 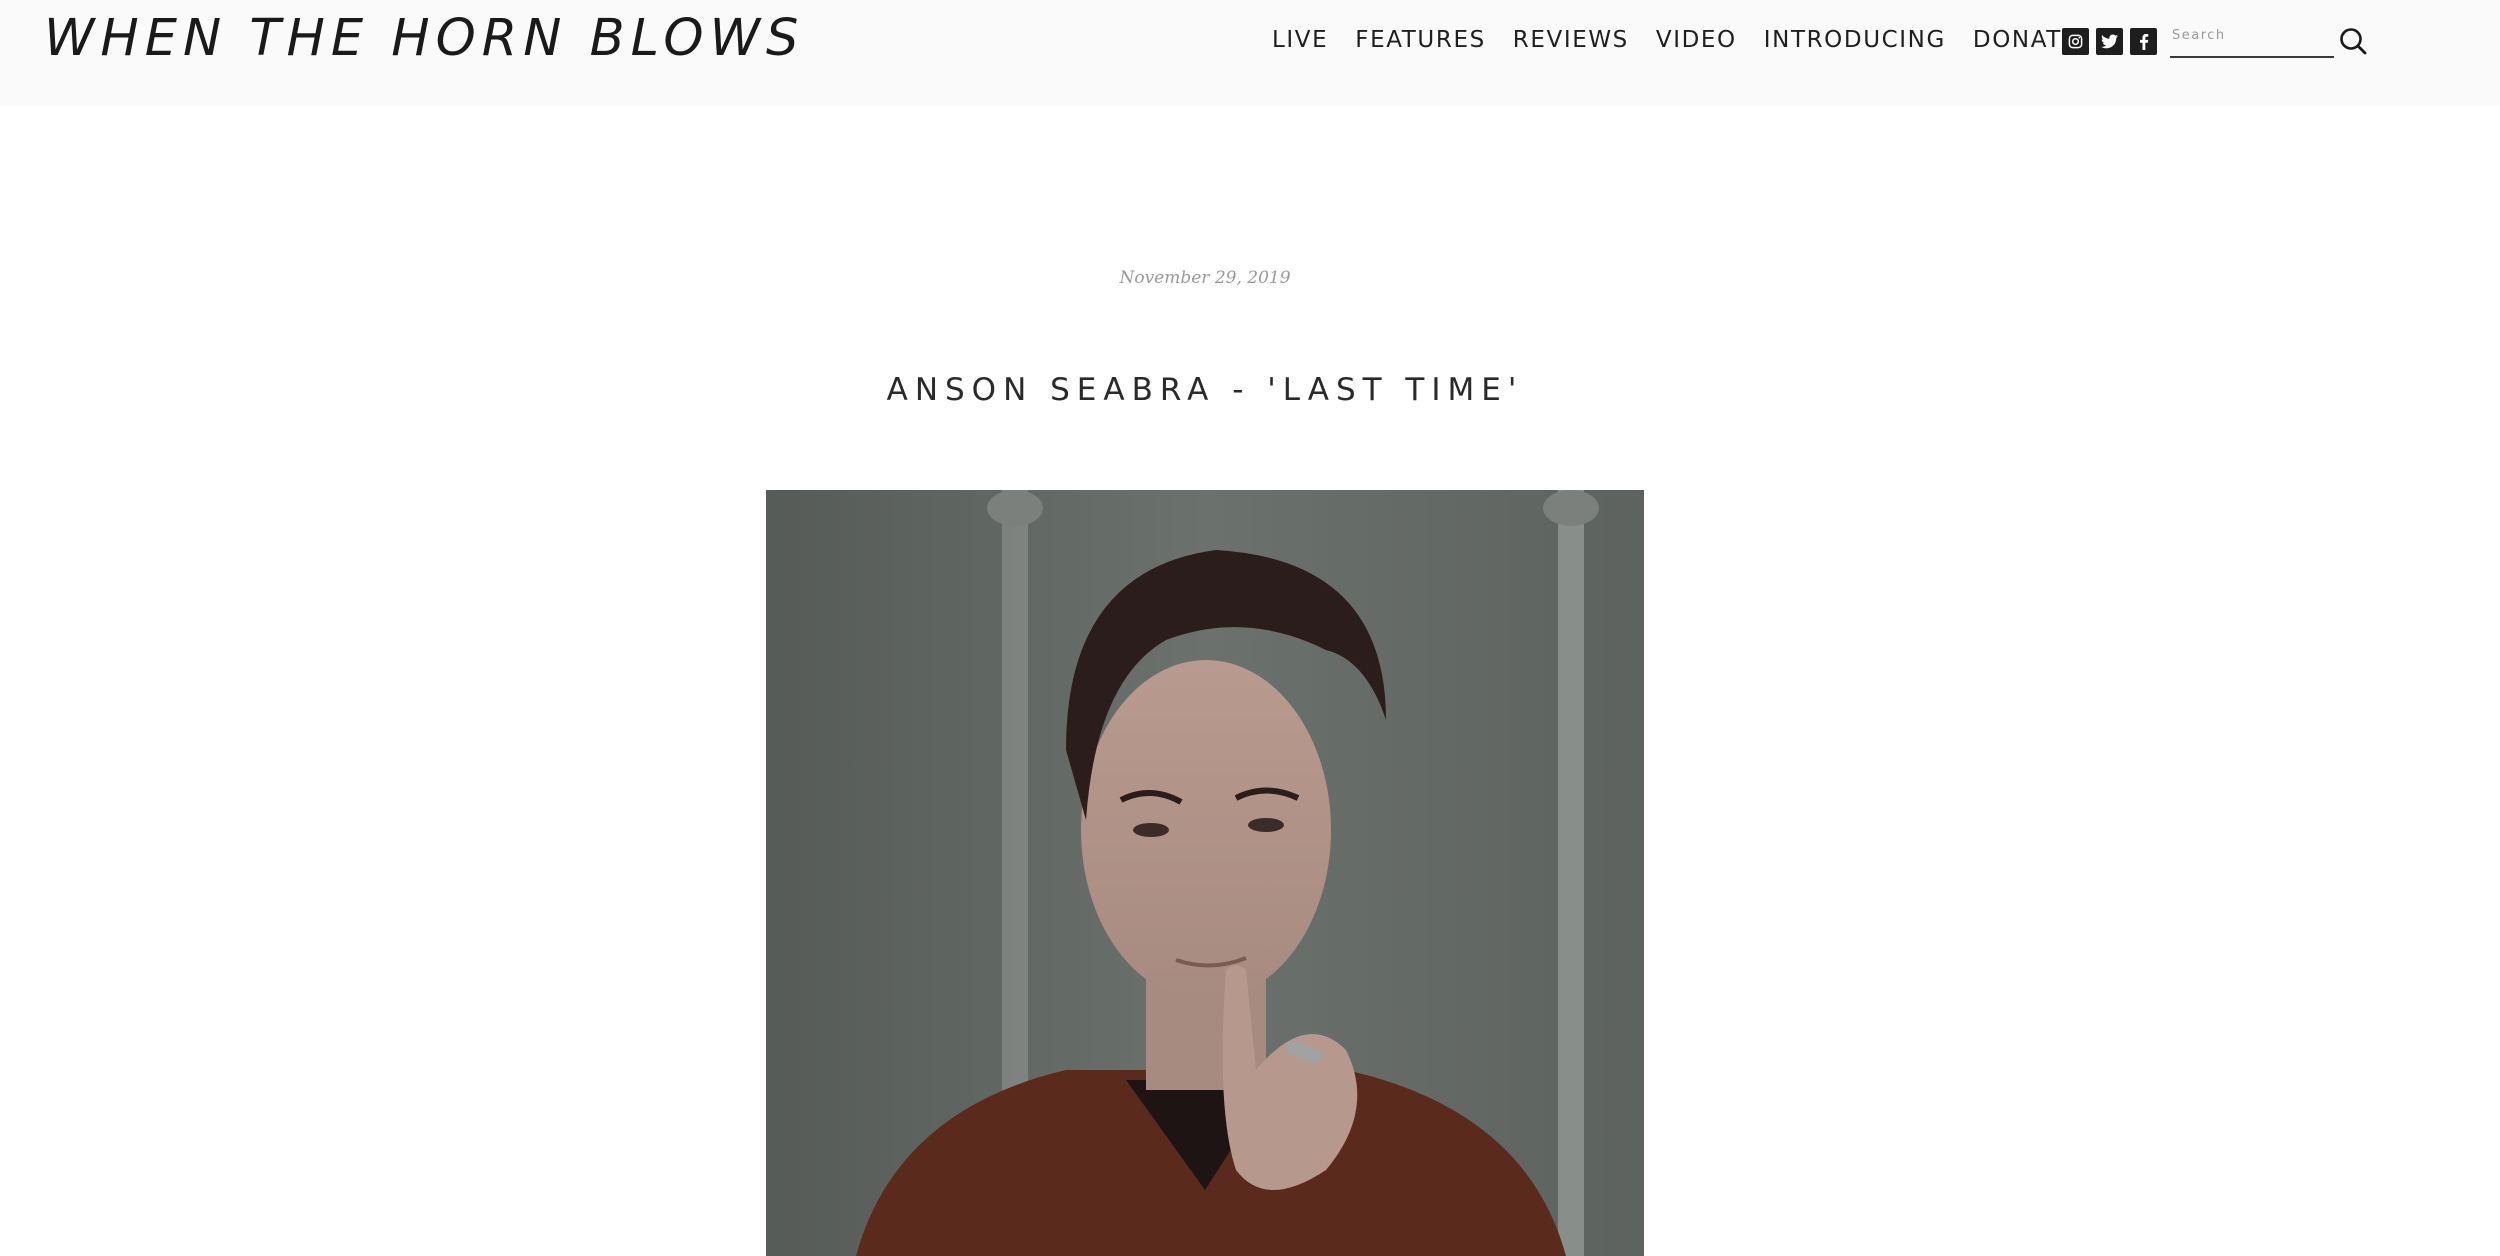 What do you see at coordinates (1571, 40) in the screenshot?
I see `nav-item-reviews: REVIEWS` at bounding box center [1571, 40].